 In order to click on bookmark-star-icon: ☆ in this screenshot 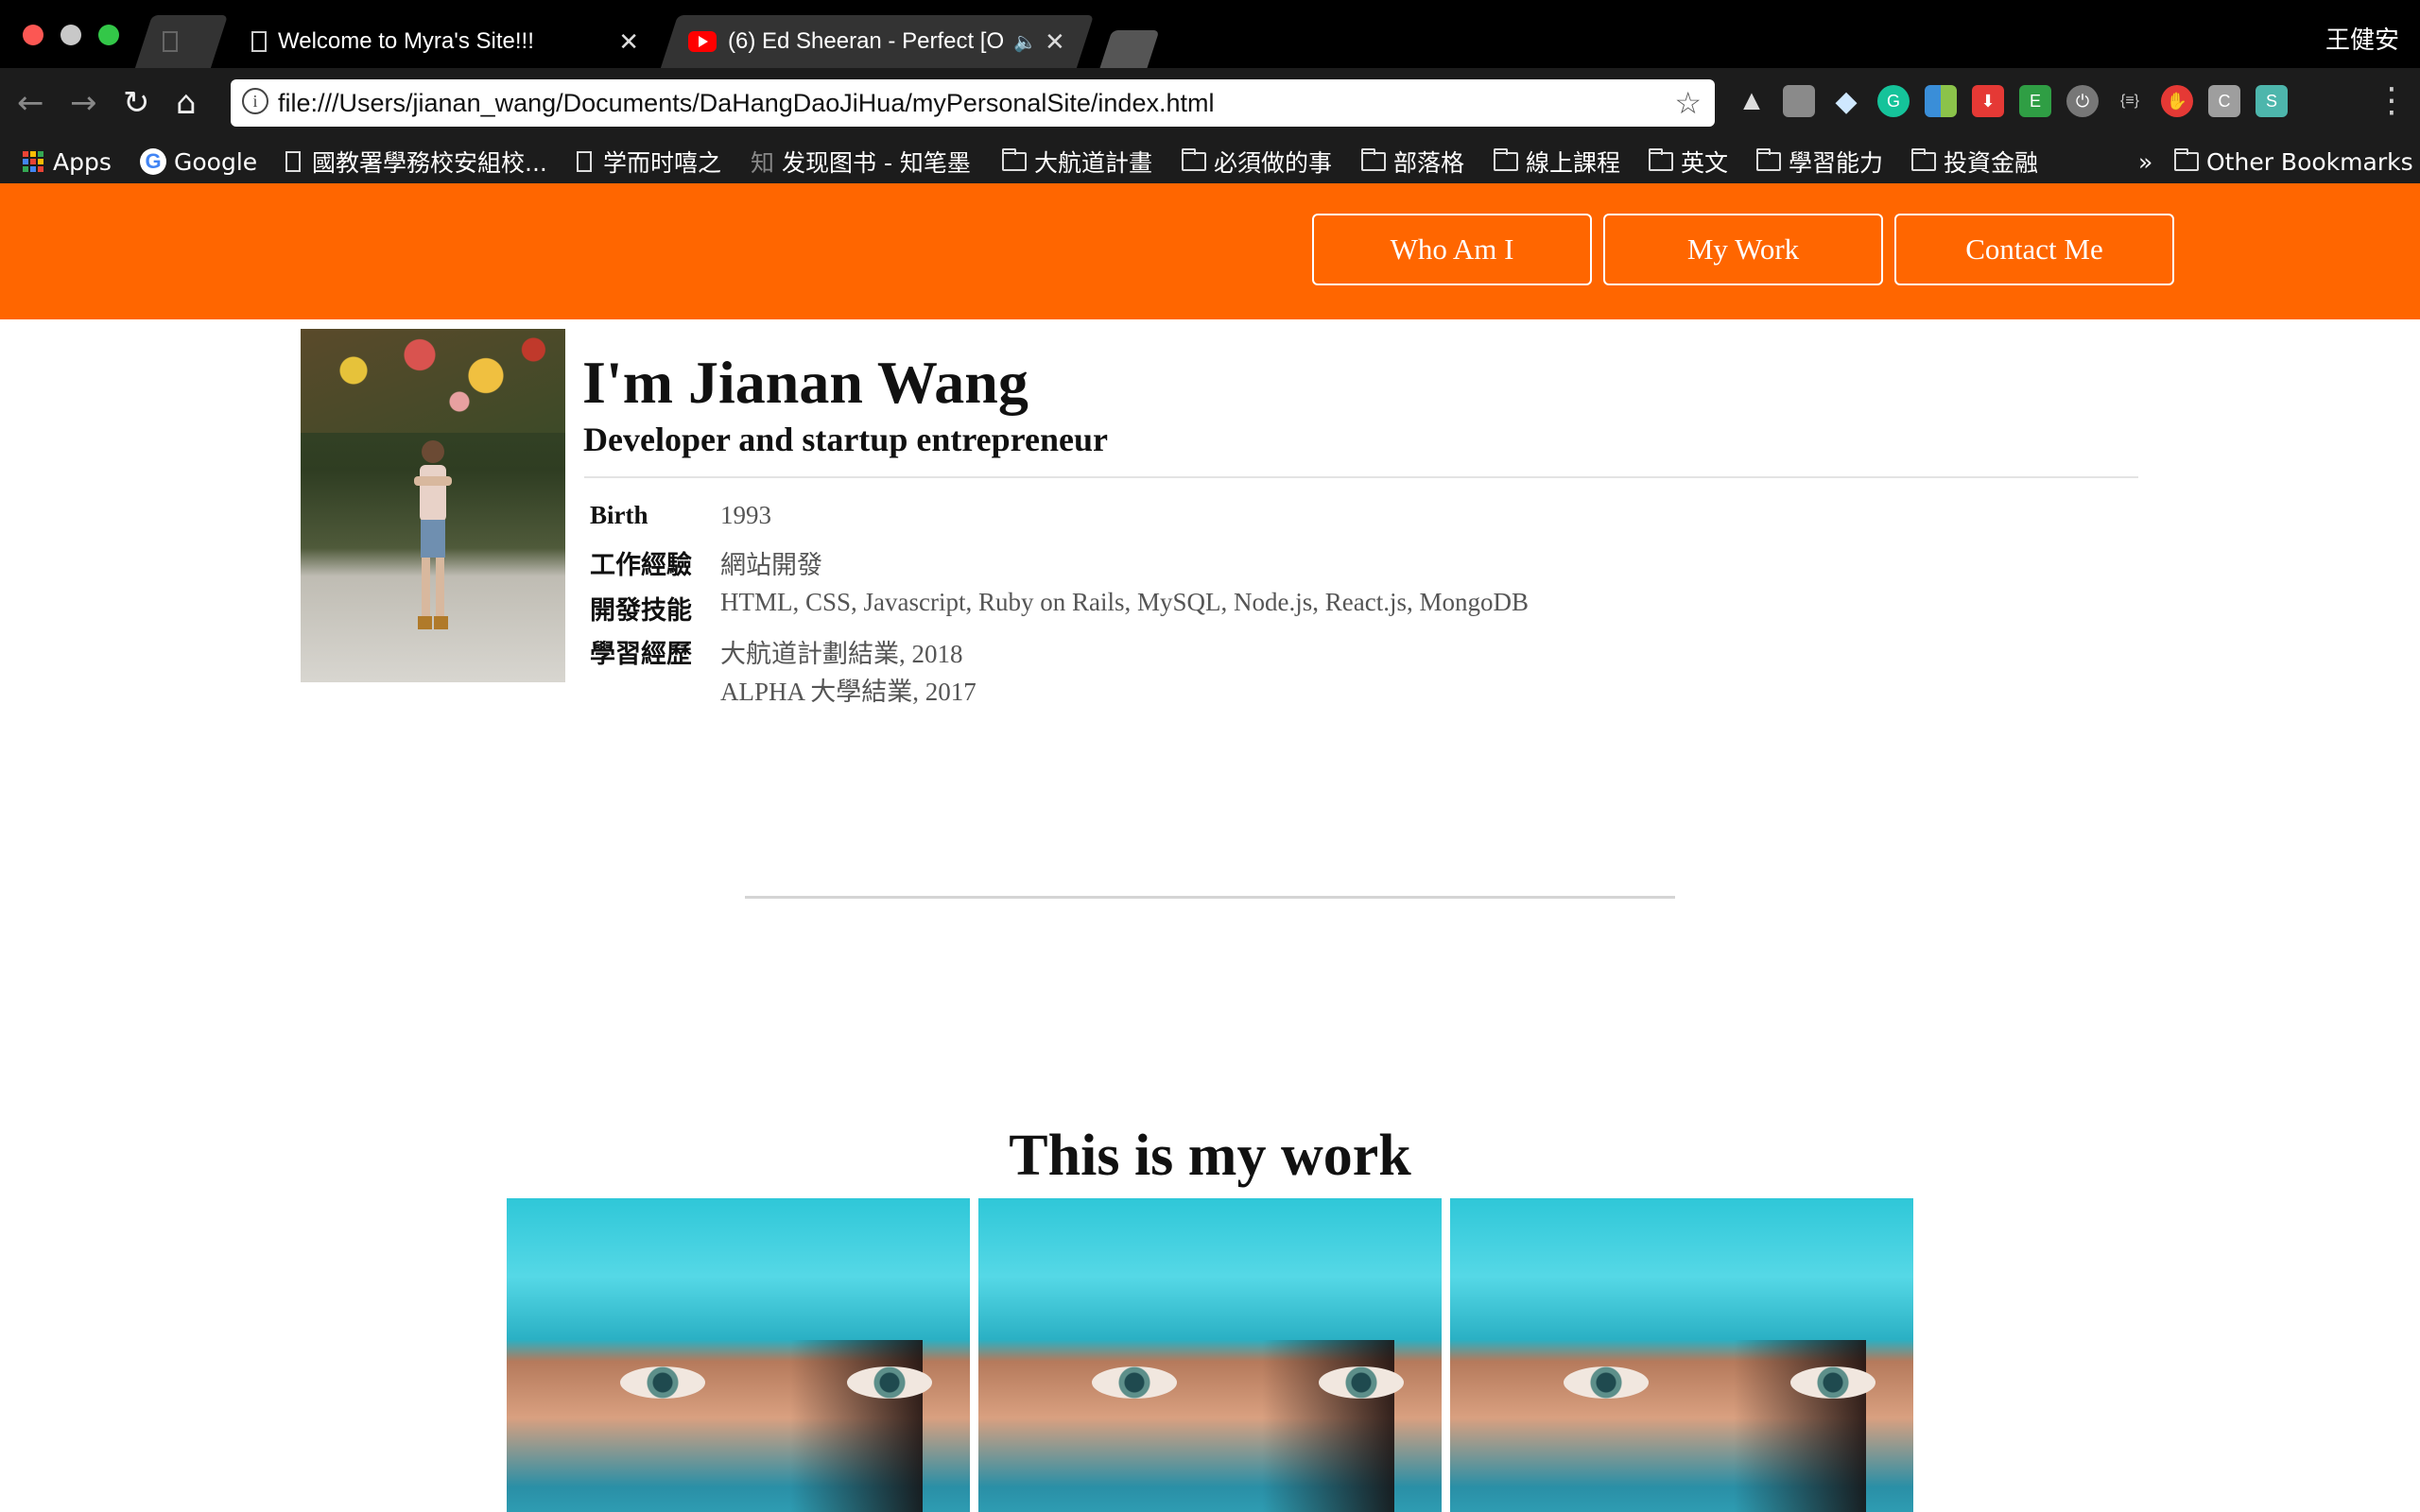, I will do `click(1688, 103)`.